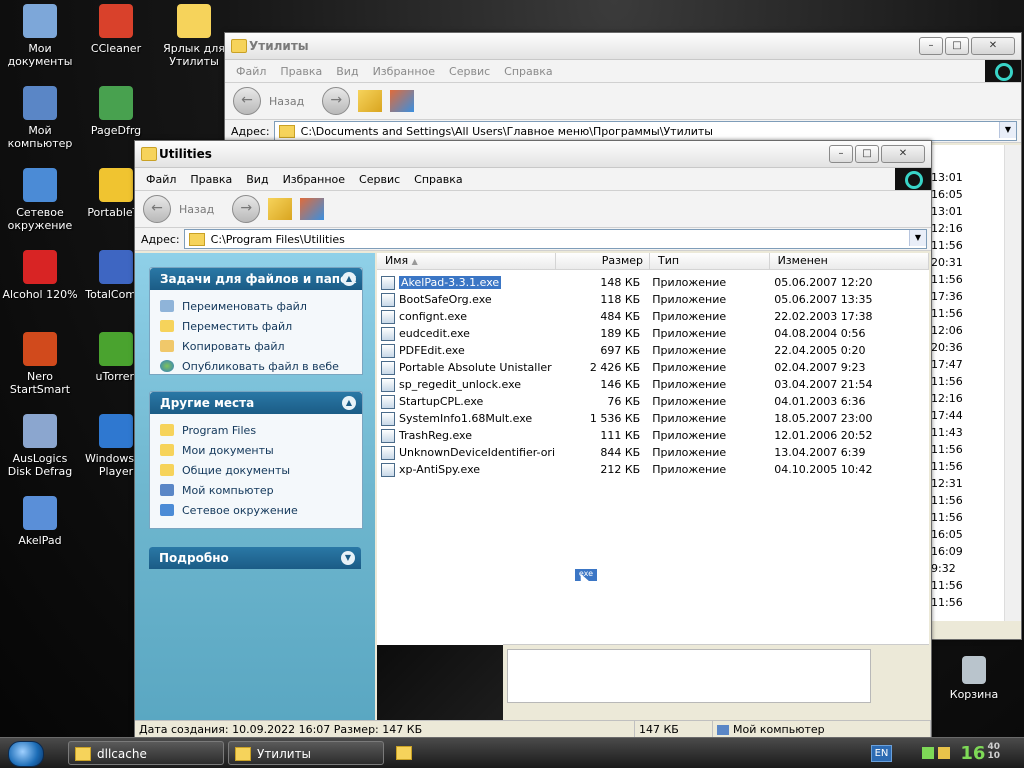 This screenshot has height=768, width=1024. What do you see at coordinates (974, 678) in the screenshot?
I see `recycle-bin-icon: Корзина` at bounding box center [974, 678].